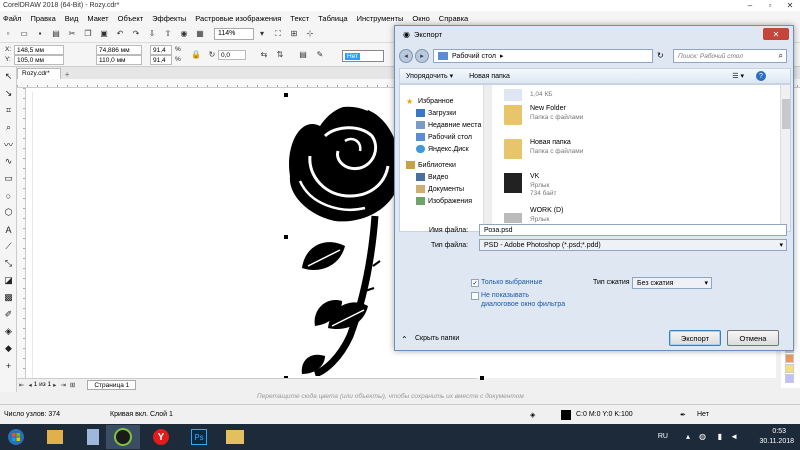 The image size is (800, 450). Describe the element at coordinates (420, 18) in the screenshot. I see `menu-window: Окно` at that location.